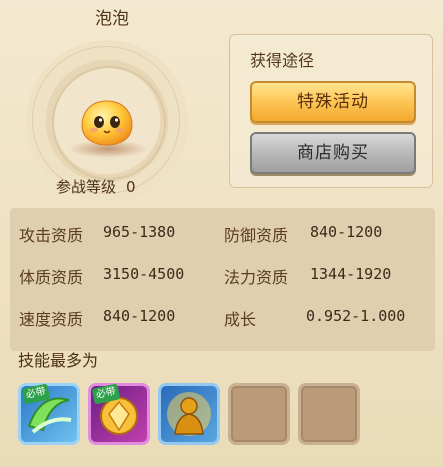 The width and height of the screenshot is (443, 467). What do you see at coordinates (139, 232) in the screenshot?
I see `attack-aptitude-value: 965-1380` at bounding box center [139, 232].